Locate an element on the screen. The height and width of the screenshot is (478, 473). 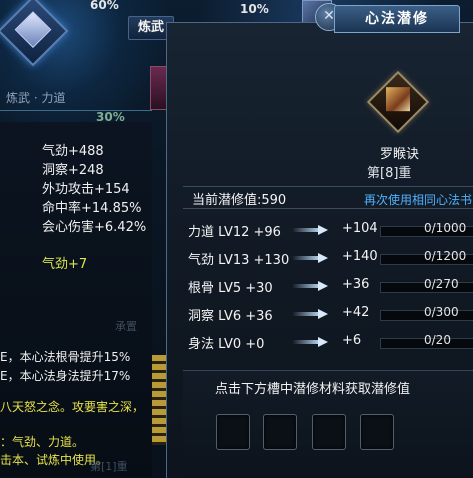
dialog-title: 心法潜修 is located at coordinates (397, 19).